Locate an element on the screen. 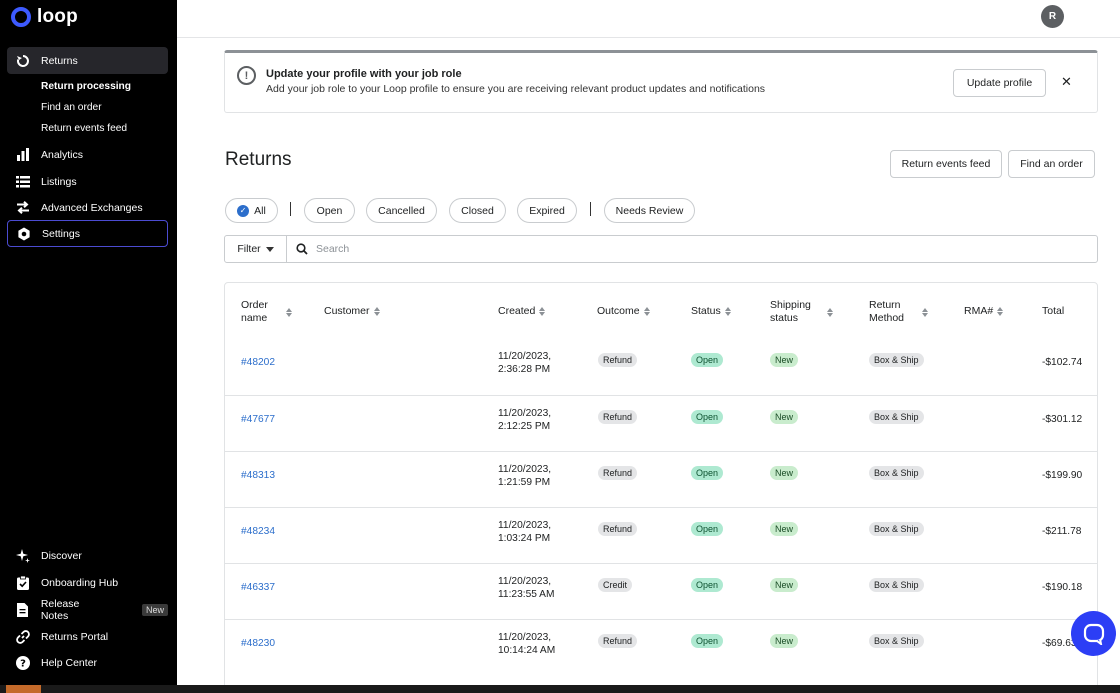 The height and width of the screenshot is (693, 1120). sidebar-item-returns-portal: Returns Portal is located at coordinates (87, 636).